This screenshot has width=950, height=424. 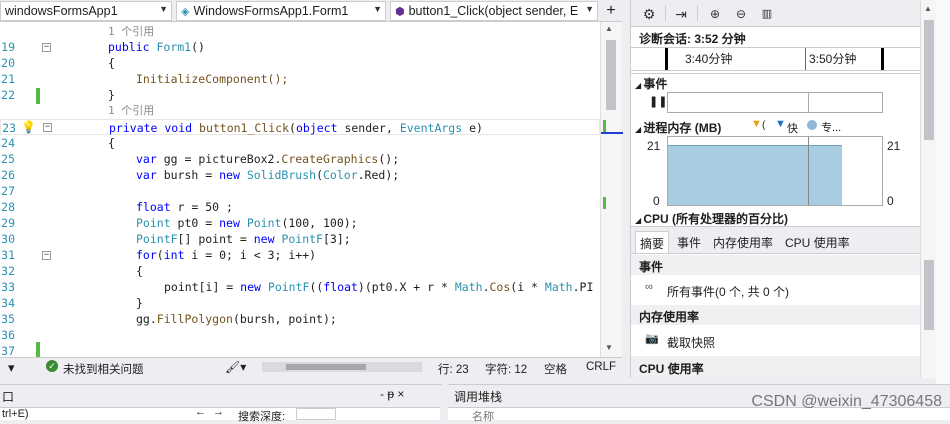 What do you see at coordinates (271, 11) in the screenshot?
I see `class-name: WindowsFormsApp1.Form1` at bounding box center [271, 11].